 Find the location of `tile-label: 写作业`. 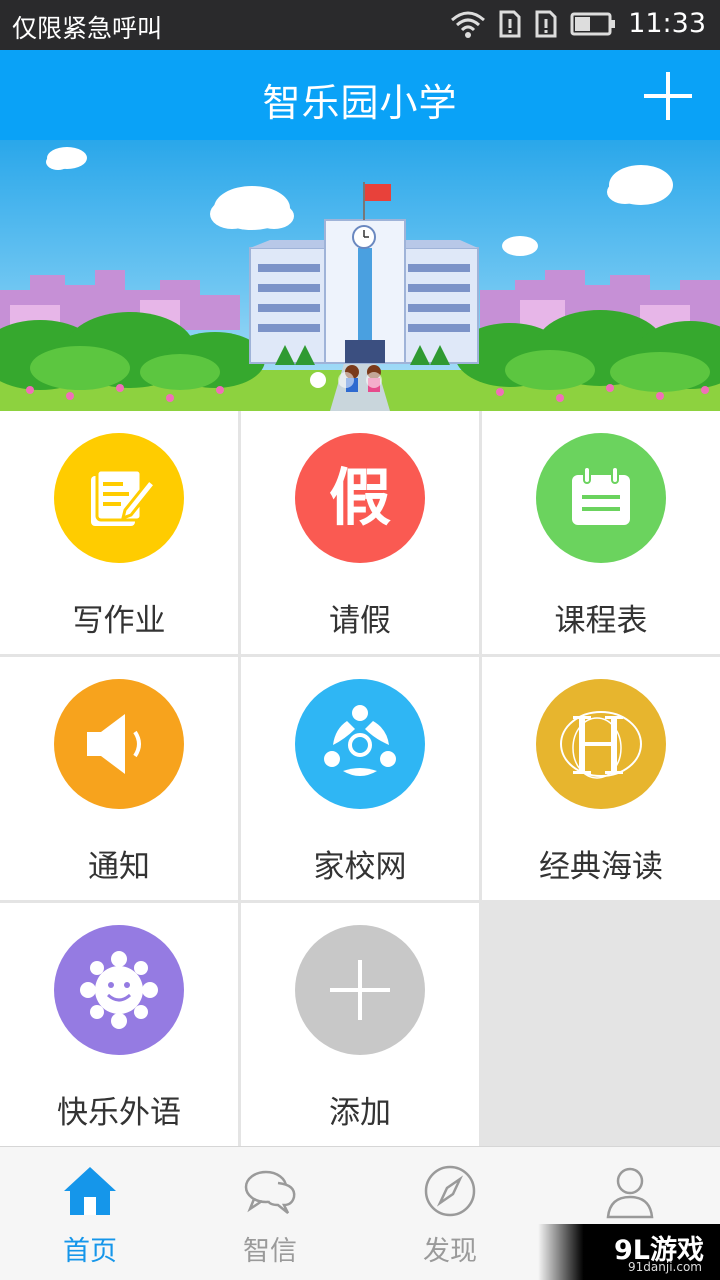

tile-label: 写作业 is located at coordinates (119, 621).